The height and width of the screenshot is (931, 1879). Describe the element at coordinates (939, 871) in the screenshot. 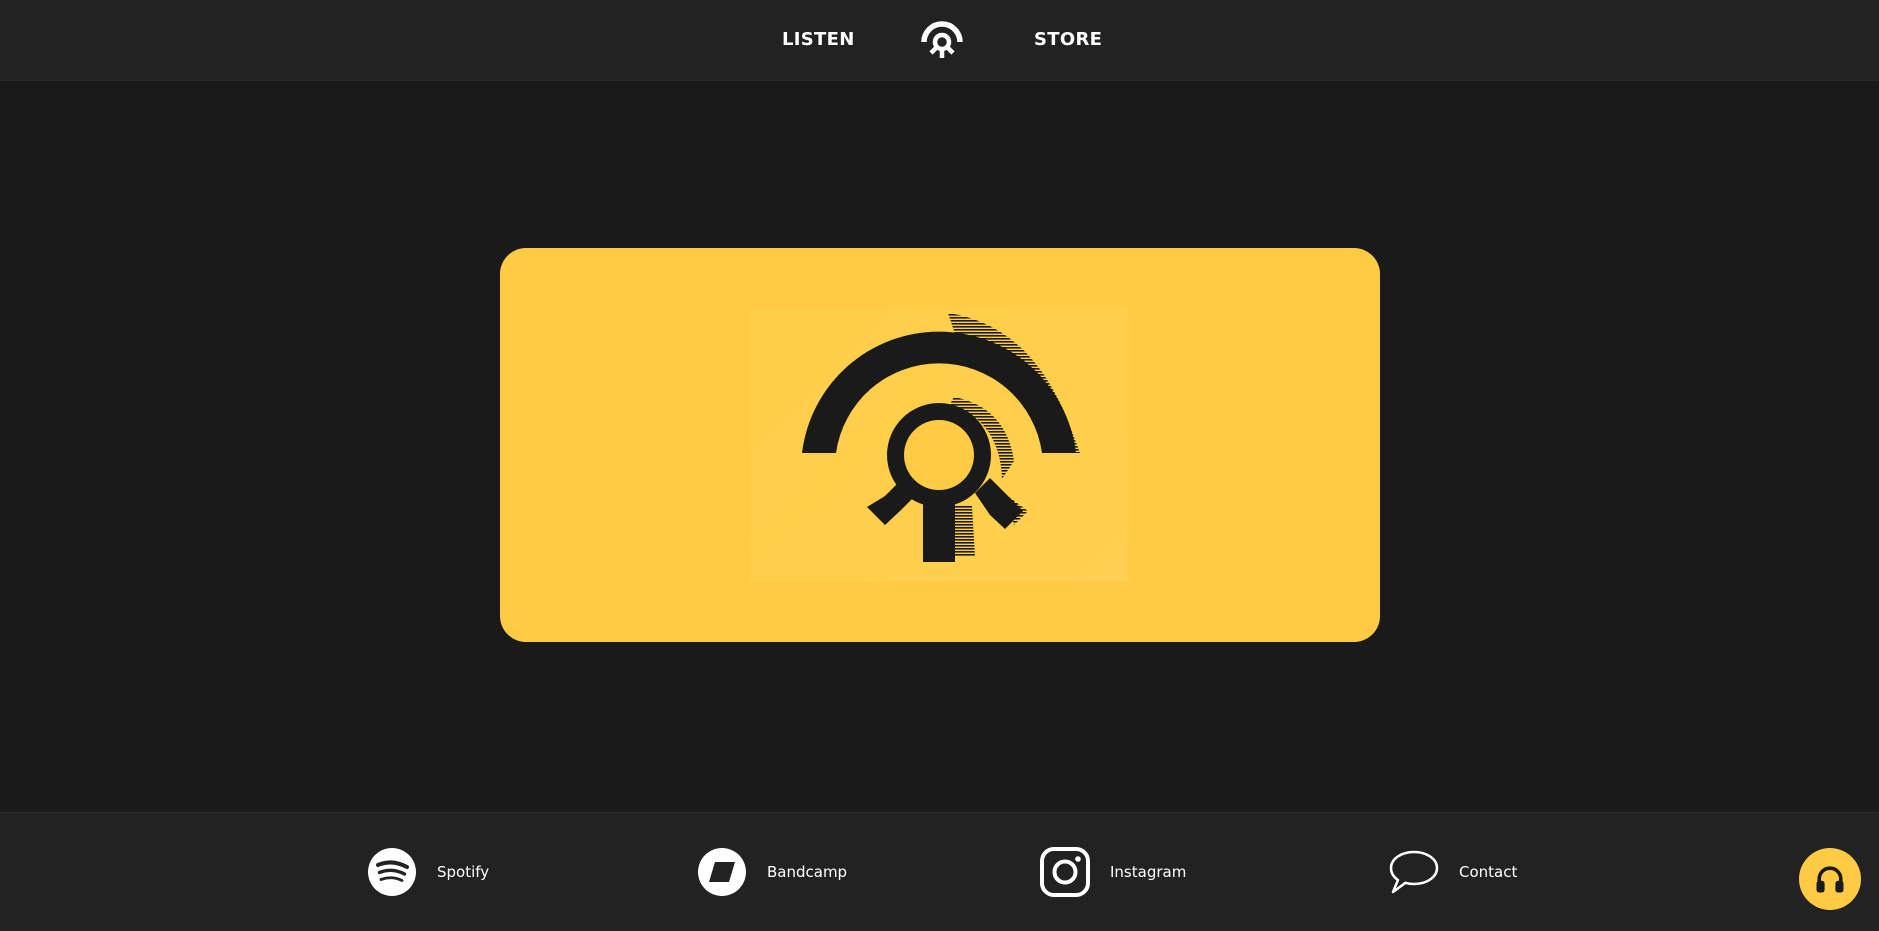

I see `footer-bar: Spotify Bandcamp Instagram Contact` at that location.